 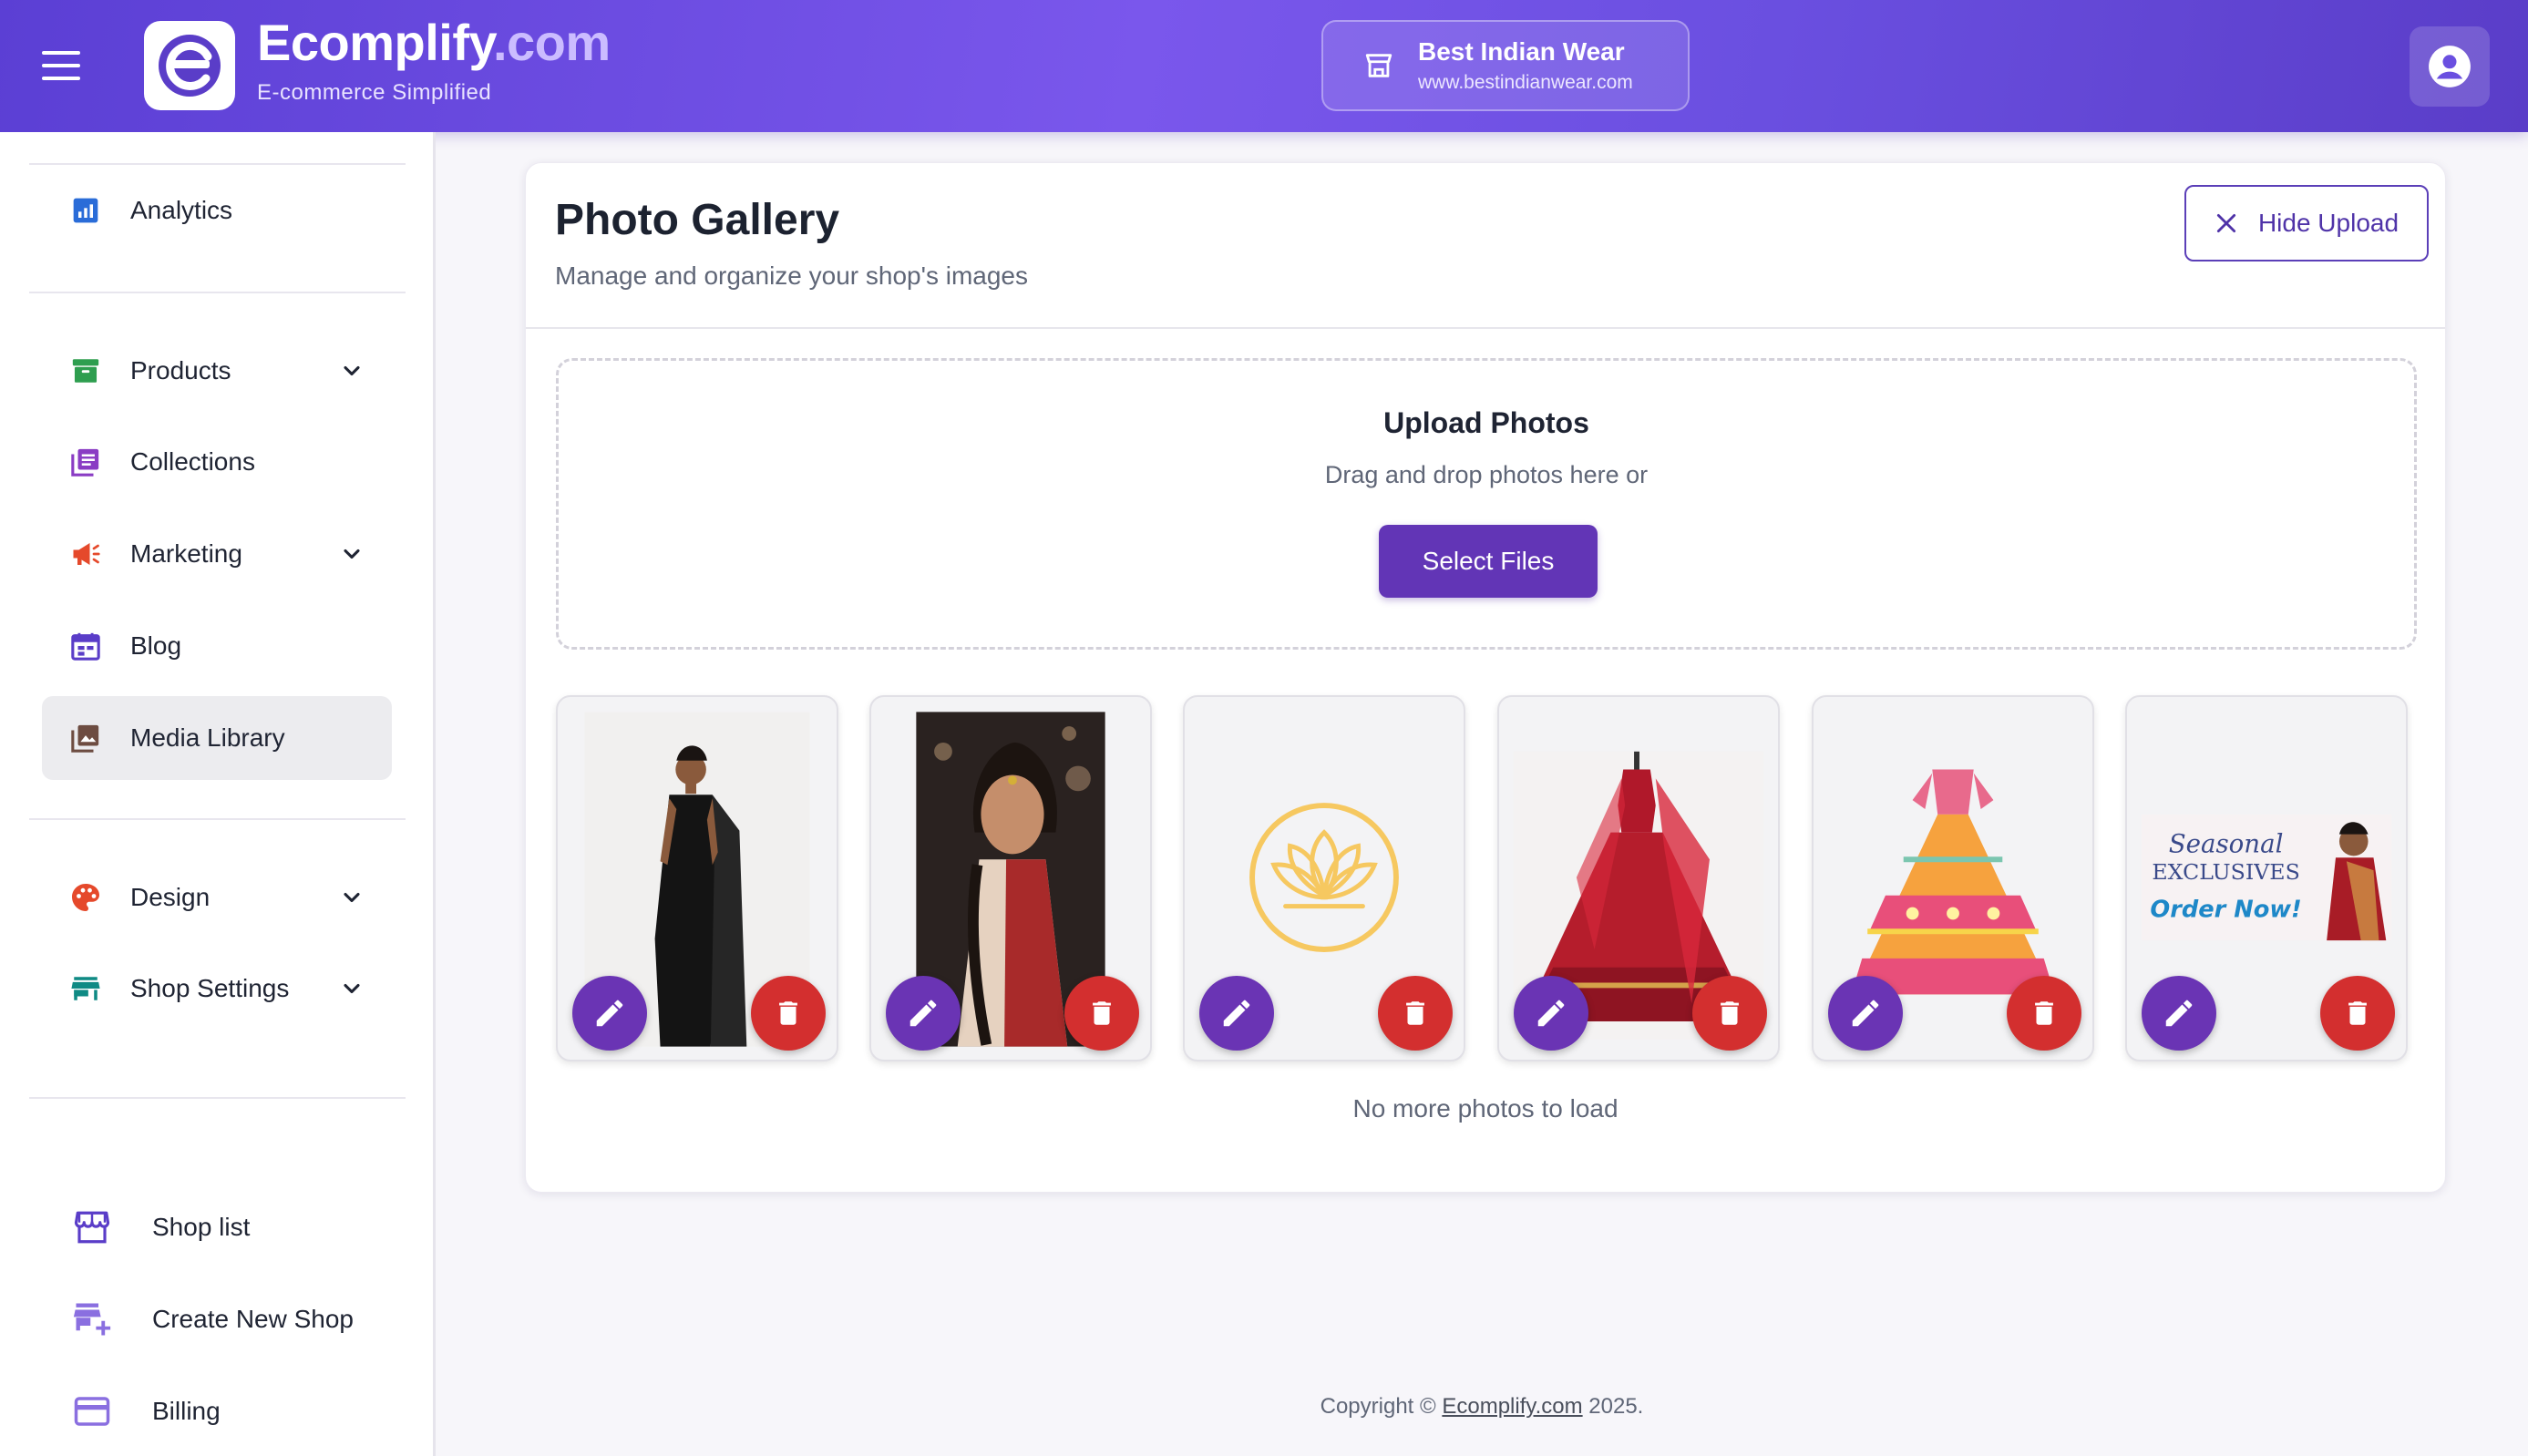 What do you see at coordinates (85, 554) in the screenshot?
I see `megaphone-icon` at bounding box center [85, 554].